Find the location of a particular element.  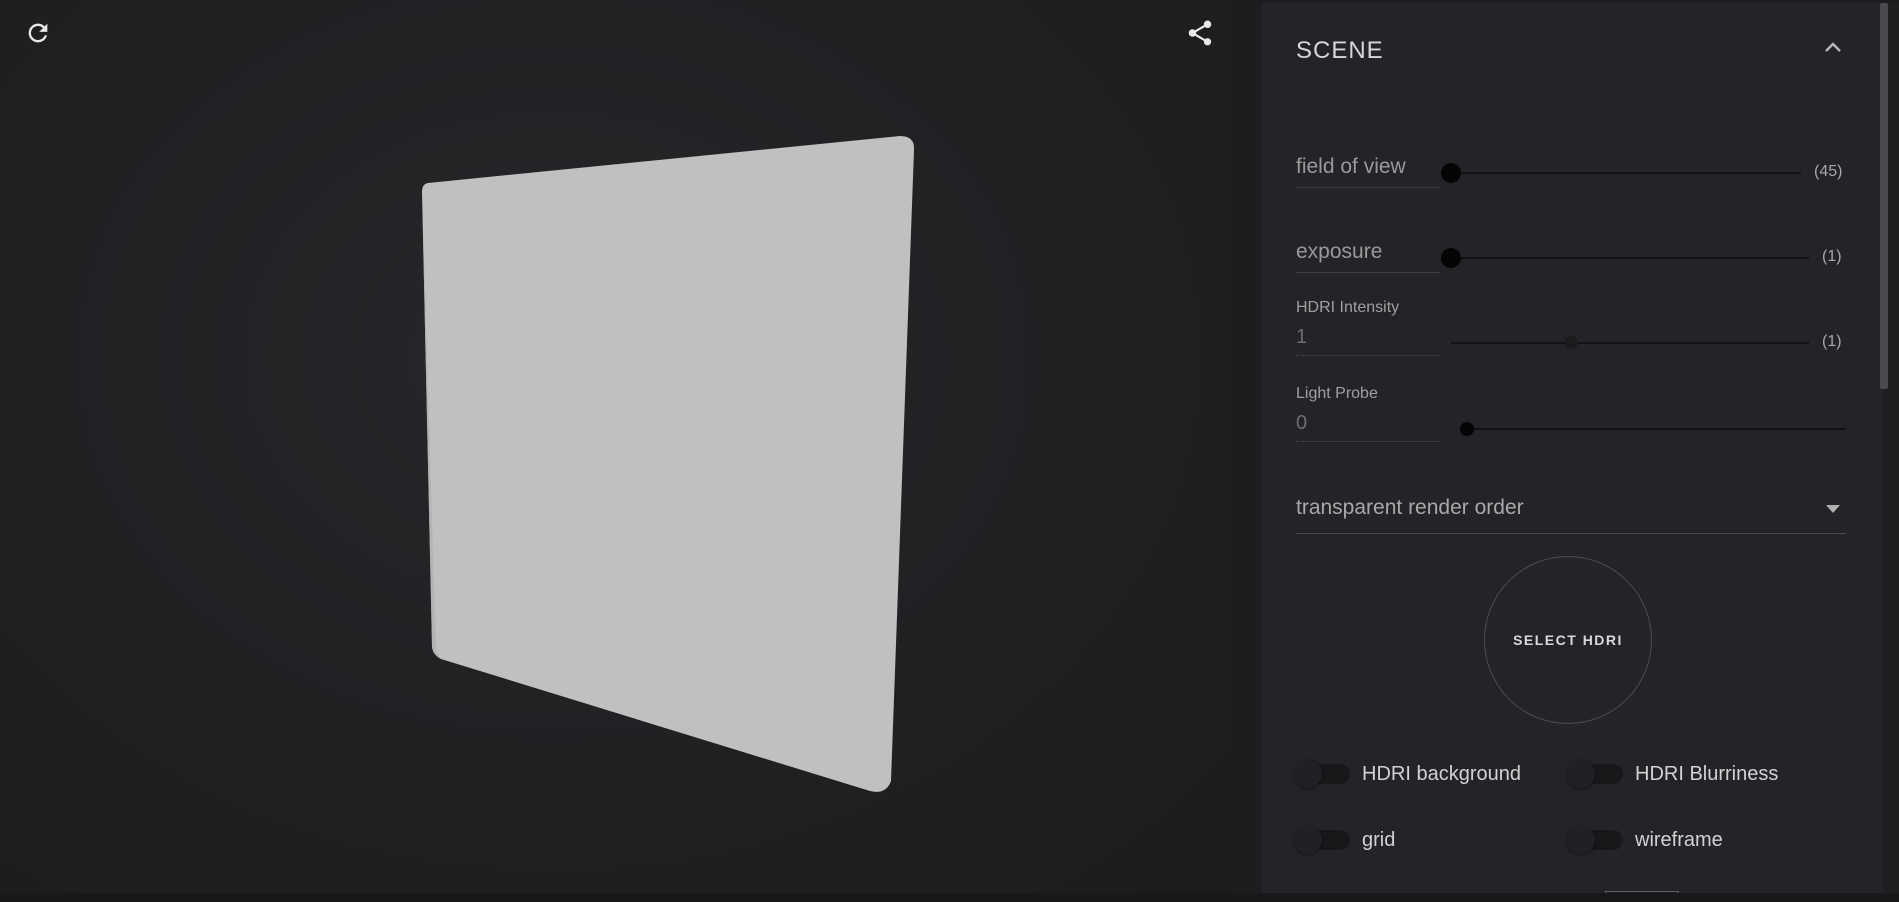

hdri-intensity-row: HDRI Intensity 1 (1) is located at coordinates (1571, 331).